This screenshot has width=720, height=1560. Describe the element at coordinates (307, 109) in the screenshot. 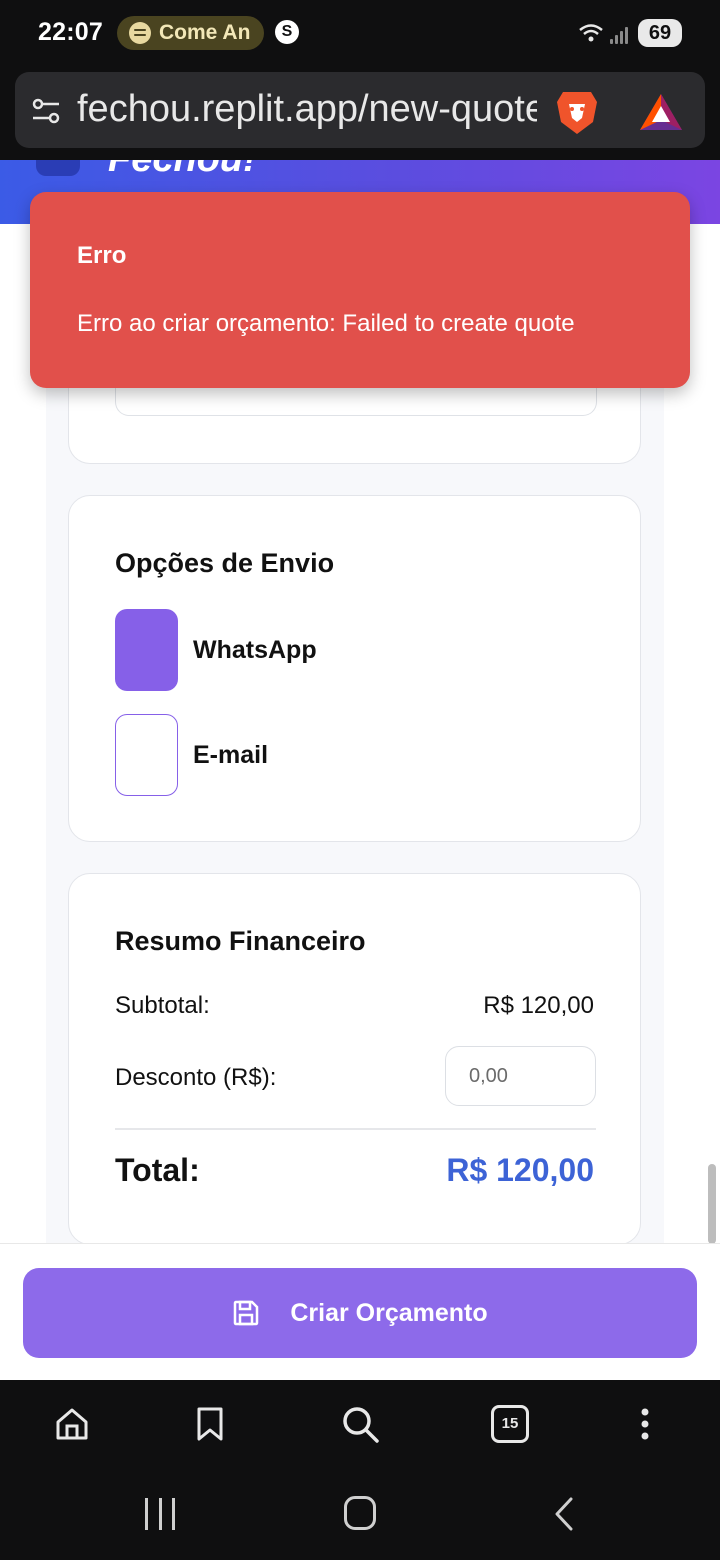

I see `url-text: fechou.replit.app/new-quote` at that location.